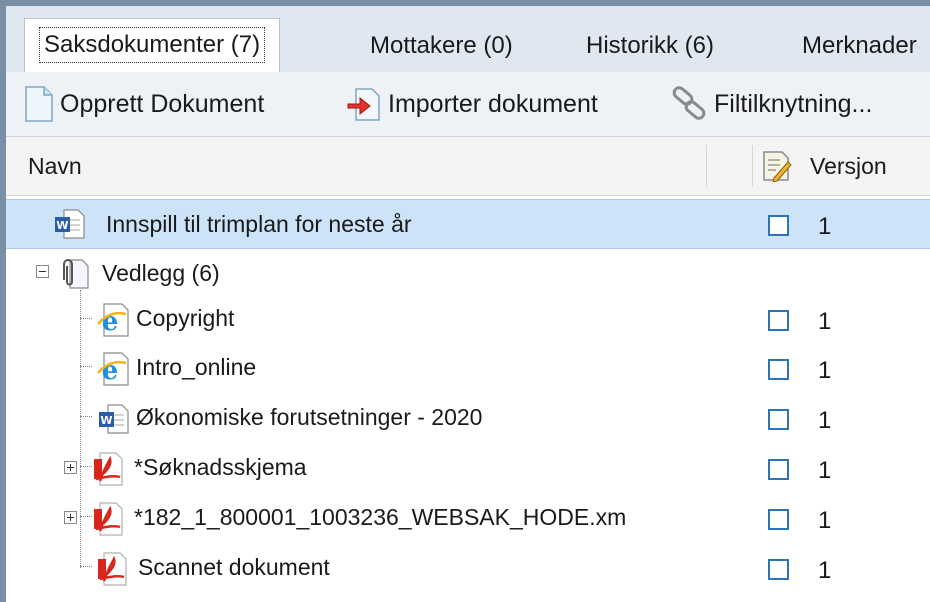  Describe the element at coordinates (468, 224) in the screenshot. I see `table-row: W Innspill til trimplan for neste år 1` at that location.